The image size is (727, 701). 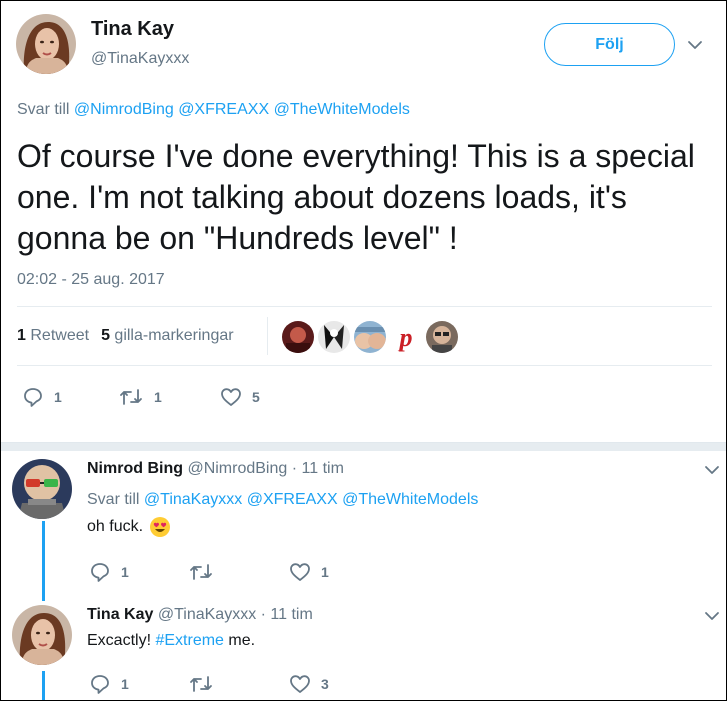 I want to click on heart-eyes-emoji, so click(x=160, y=527).